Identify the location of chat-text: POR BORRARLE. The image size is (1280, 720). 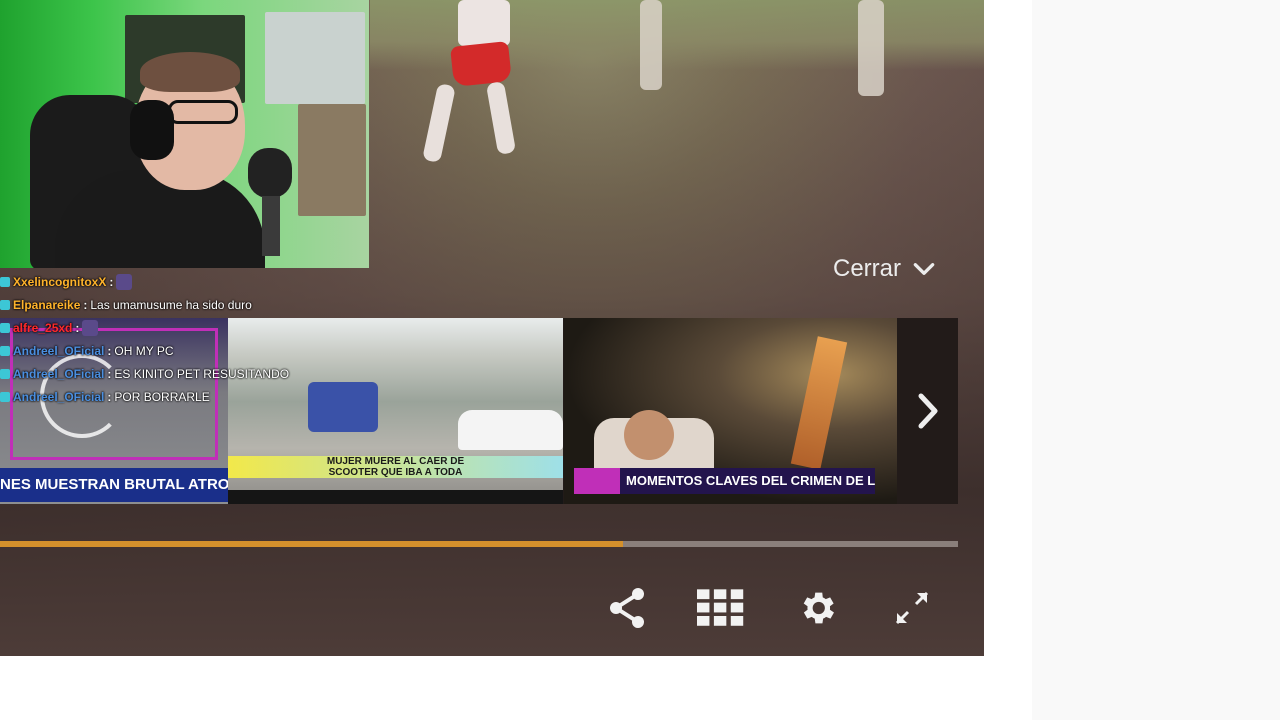
(162, 396).